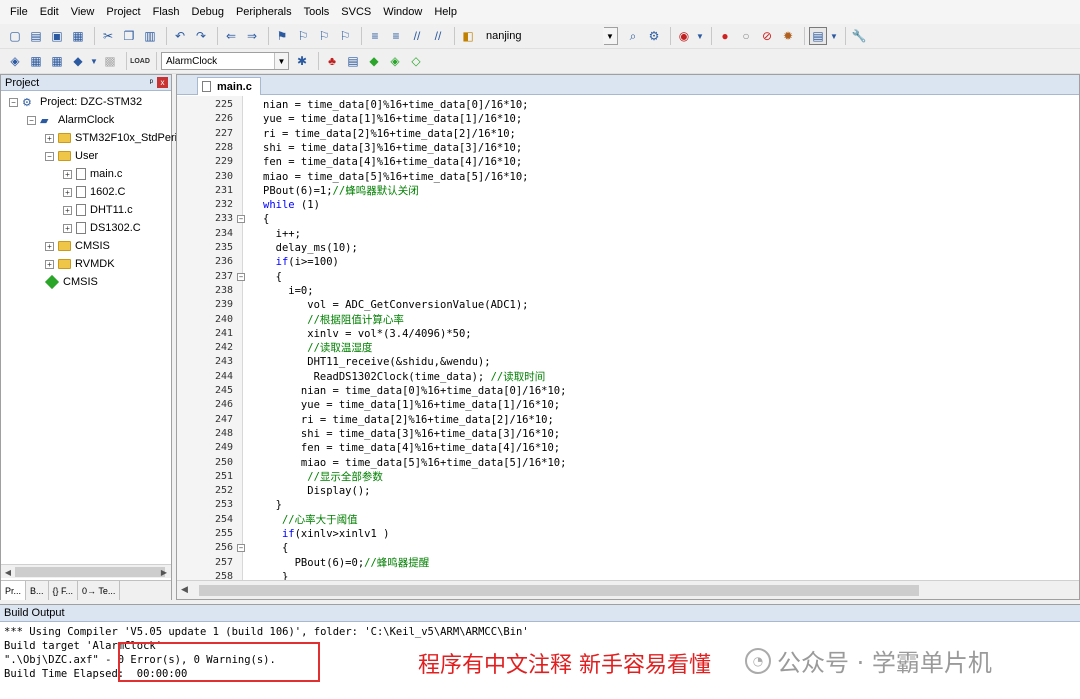 The image size is (1080, 699). I want to click on bookmark-clear-icon: ⚐, so click(345, 36).